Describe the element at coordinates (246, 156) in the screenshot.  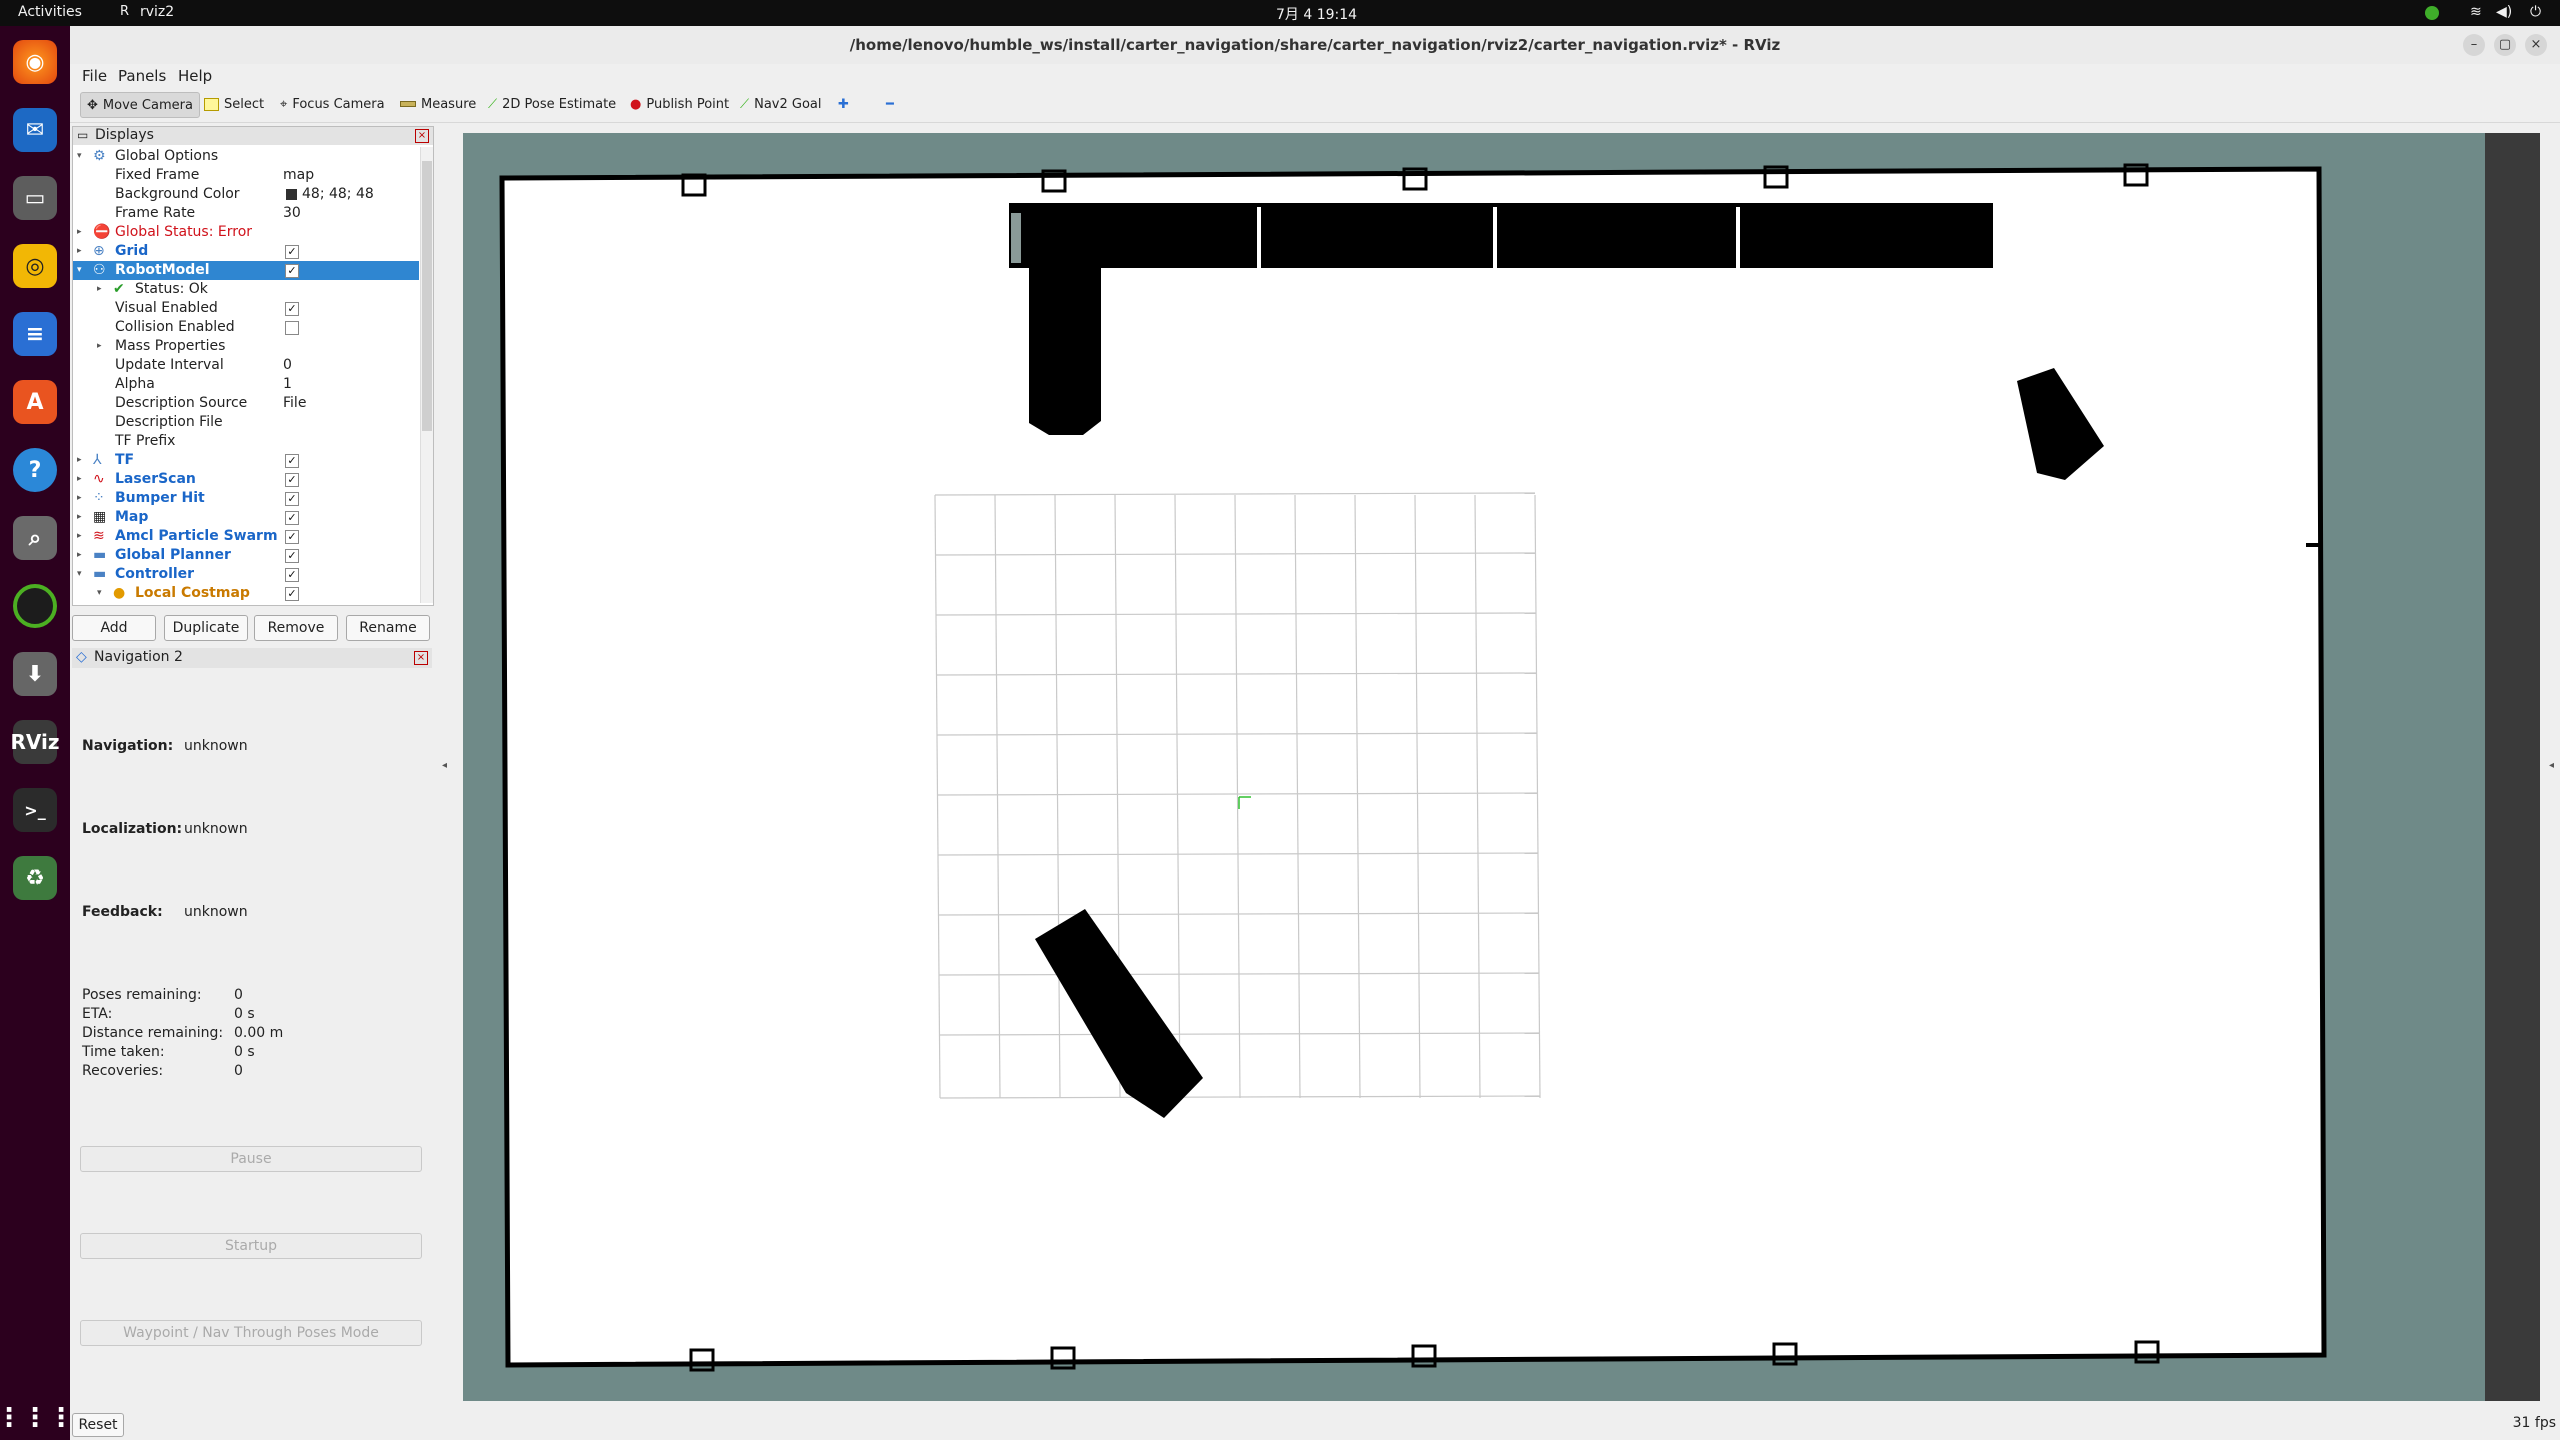
I see `tree-global-options: ▾ ⚙ Global Options` at that location.